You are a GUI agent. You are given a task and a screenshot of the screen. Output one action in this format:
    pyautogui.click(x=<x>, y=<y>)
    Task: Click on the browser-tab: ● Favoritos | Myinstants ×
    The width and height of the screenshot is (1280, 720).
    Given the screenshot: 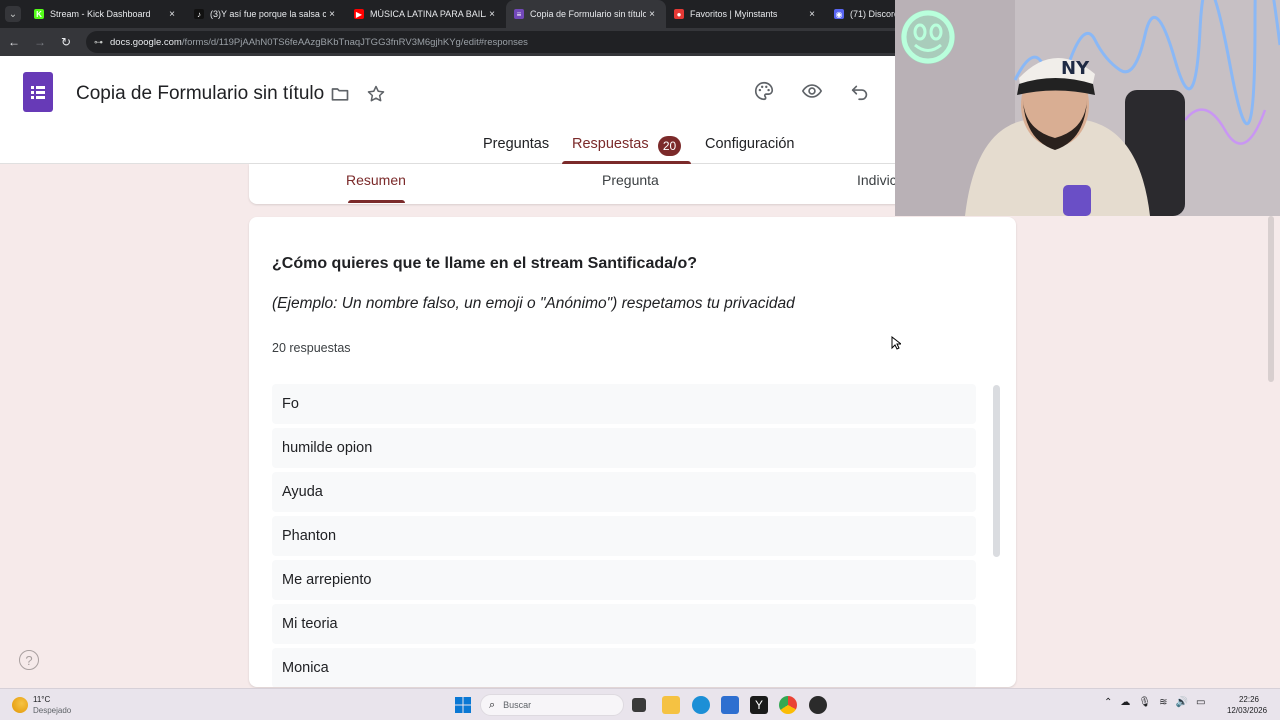 What is the action you would take?
    pyautogui.click(x=746, y=14)
    